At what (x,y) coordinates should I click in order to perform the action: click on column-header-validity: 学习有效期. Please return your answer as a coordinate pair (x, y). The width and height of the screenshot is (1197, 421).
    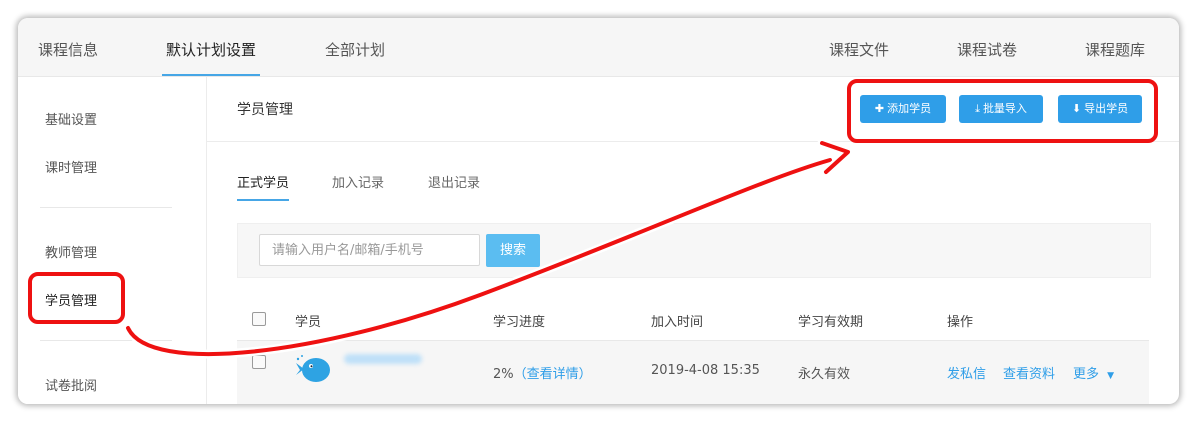
    Looking at the image, I should click on (831, 322).